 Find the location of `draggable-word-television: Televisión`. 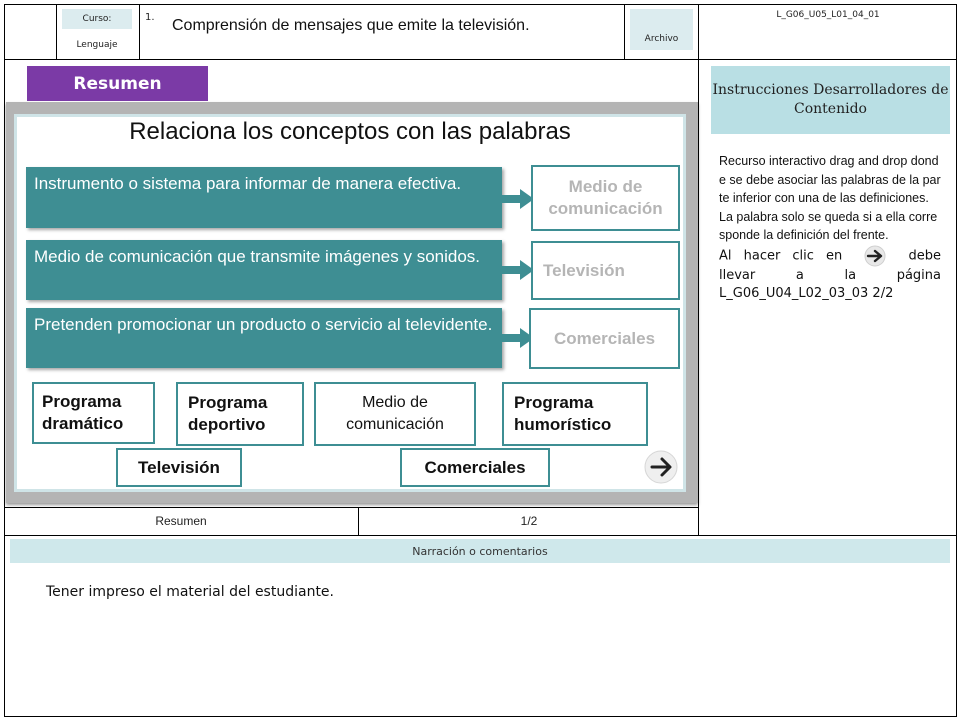

draggable-word-television: Televisión is located at coordinates (179, 467).